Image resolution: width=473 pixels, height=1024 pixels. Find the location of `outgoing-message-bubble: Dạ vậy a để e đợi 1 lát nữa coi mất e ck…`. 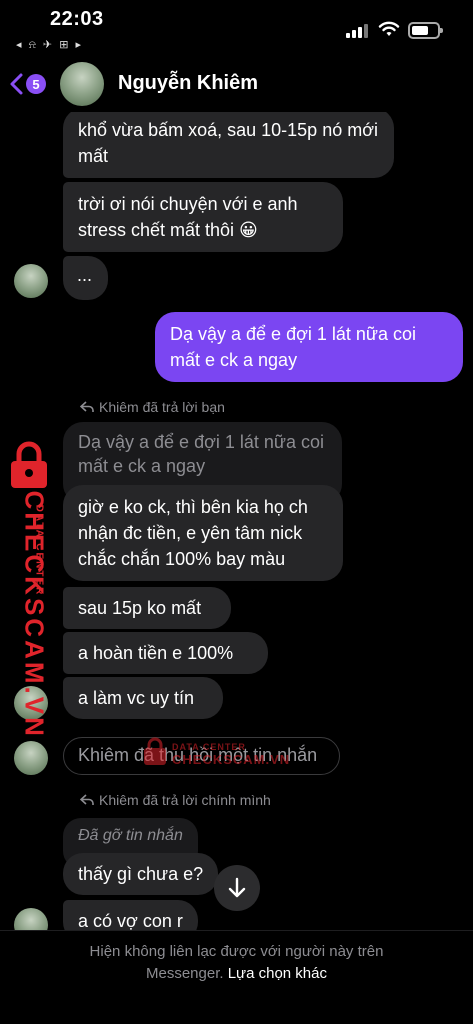

outgoing-message-bubble: Dạ vậy a để e đợi 1 lát nữa coi mất e ck… is located at coordinates (309, 347).